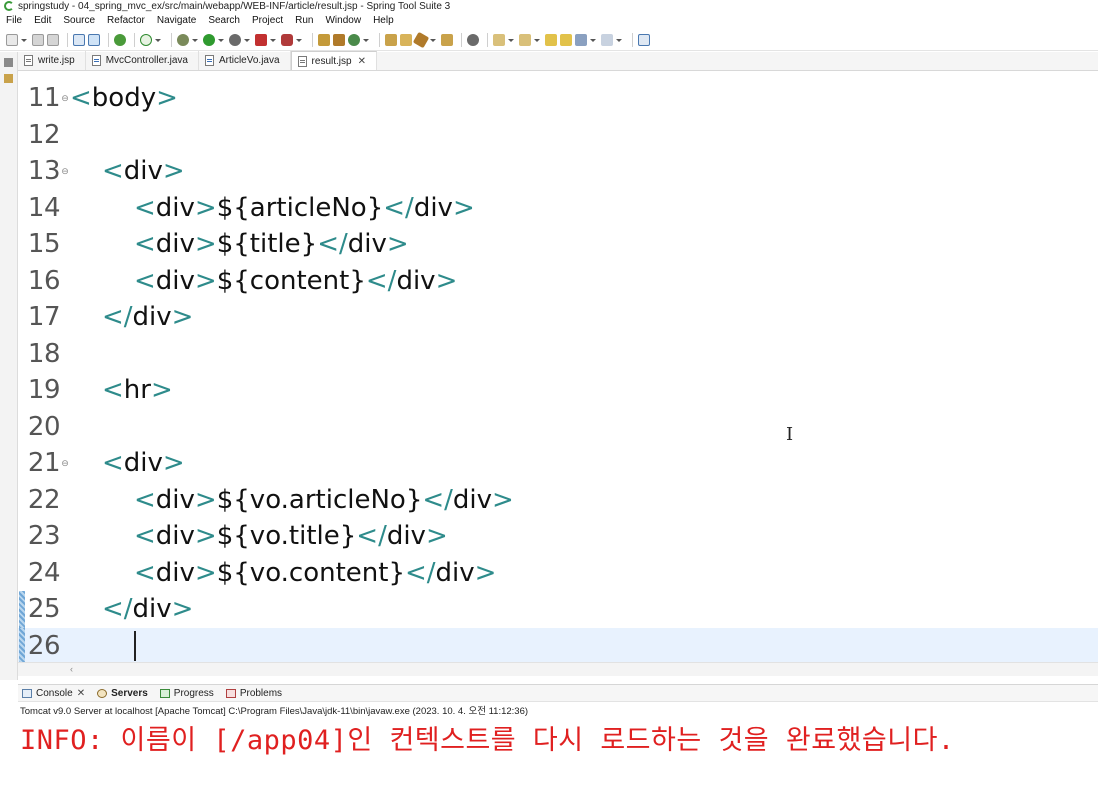 This screenshot has height=790, width=1098. What do you see at coordinates (343, 20) in the screenshot?
I see `menu-window: Window` at bounding box center [343, 20].